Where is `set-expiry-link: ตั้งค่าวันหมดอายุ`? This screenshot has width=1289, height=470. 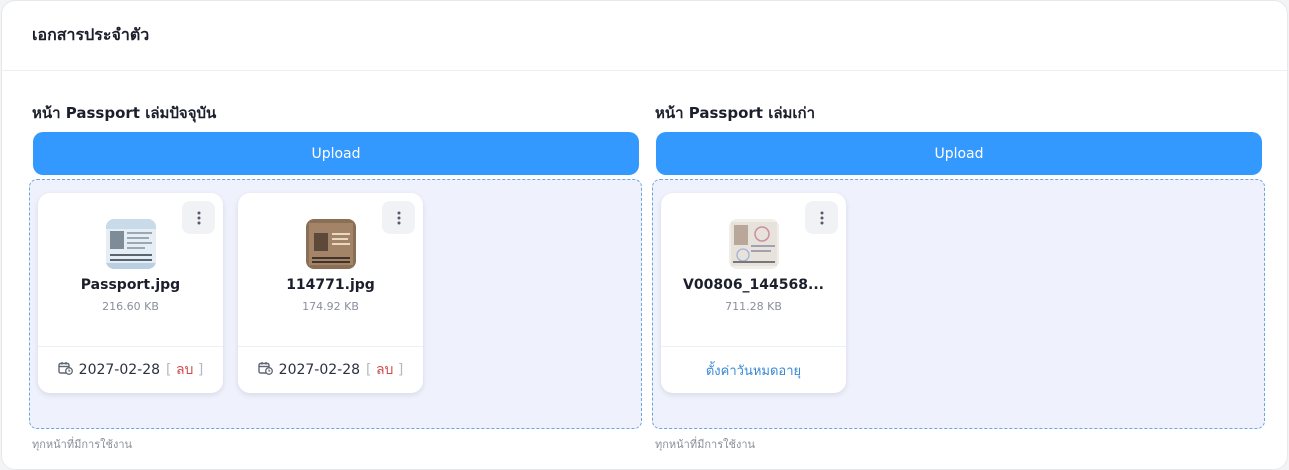 set-expiry-link: ตั้งค่าวันหมดอายุ is located at coordinates (753, 370).